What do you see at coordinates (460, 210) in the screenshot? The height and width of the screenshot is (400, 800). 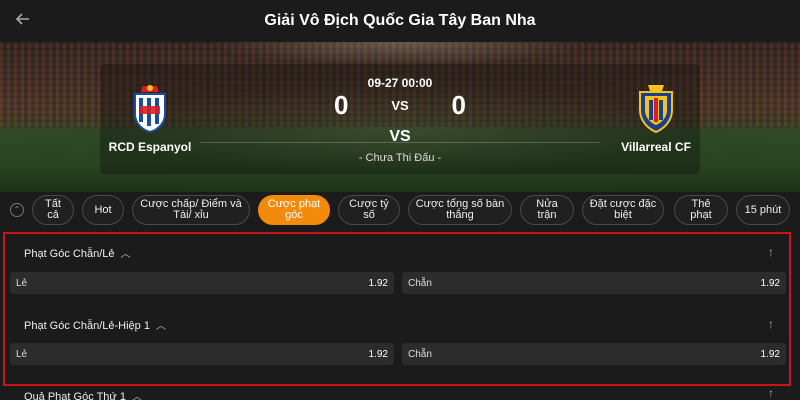 I see `tab-total-goals: Cược tổng số bàn thắng` at bounding box center [460, 210].